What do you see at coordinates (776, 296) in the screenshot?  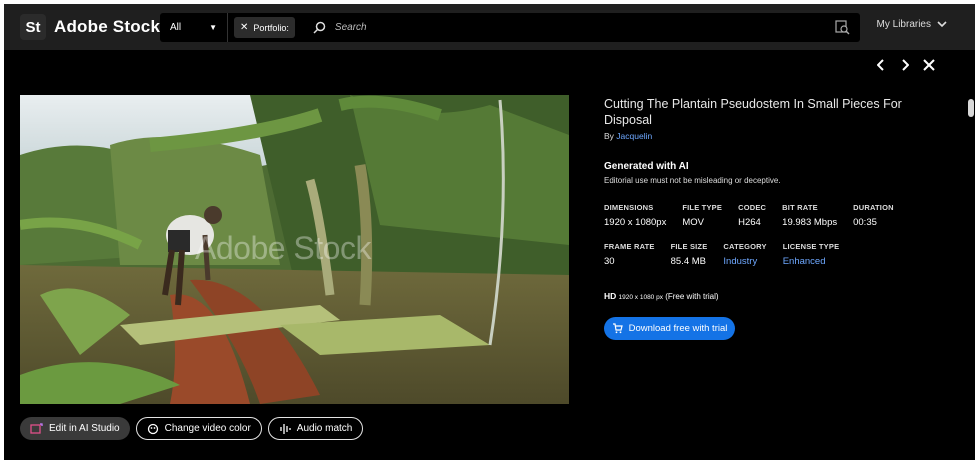 I see `hd-license-option: HD 1920 x 1080 px (Free with trial)` at bounding box center [776, 296].